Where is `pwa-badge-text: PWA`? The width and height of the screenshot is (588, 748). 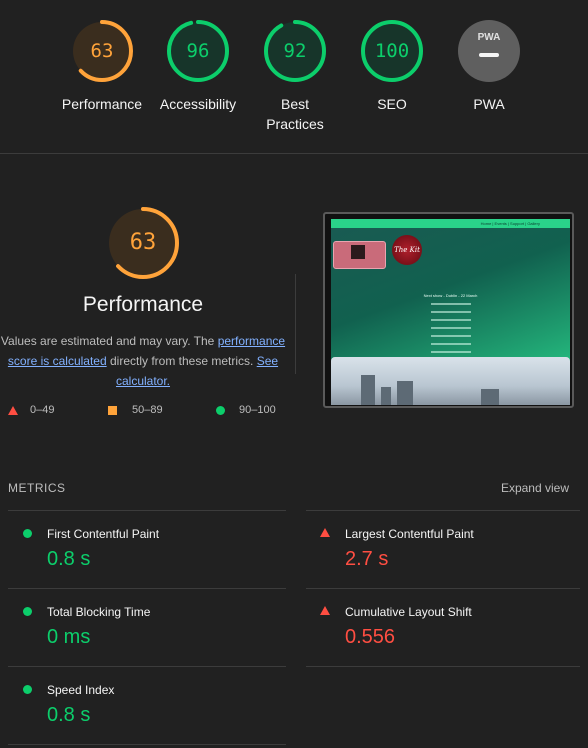
pwa-badge-text: PWA is located at coordinates (489, 37).